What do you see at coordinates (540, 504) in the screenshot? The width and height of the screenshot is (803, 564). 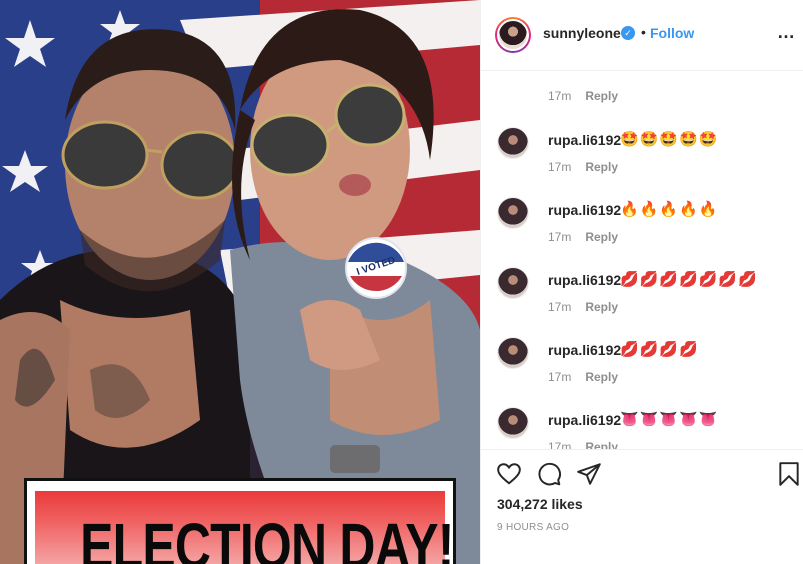 I see `likes-count: 304,272 likes` at bounding box center [540, 504].